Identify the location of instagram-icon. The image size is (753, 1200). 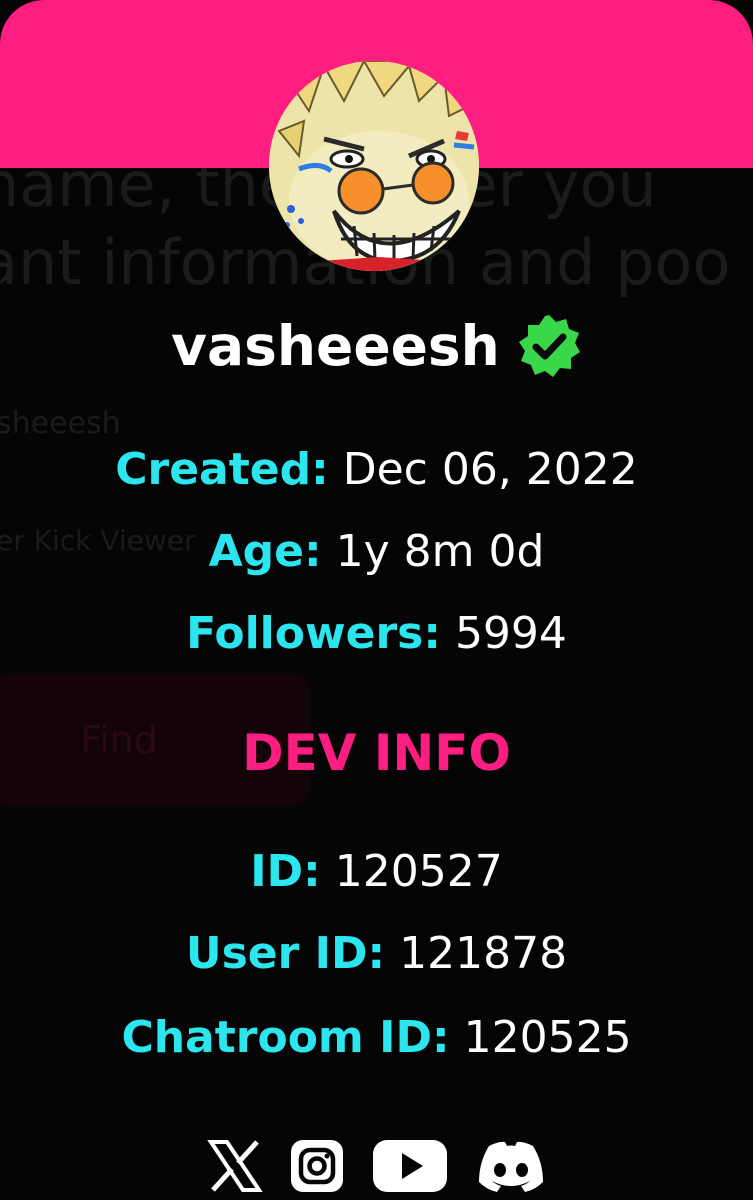
(317, 1166).